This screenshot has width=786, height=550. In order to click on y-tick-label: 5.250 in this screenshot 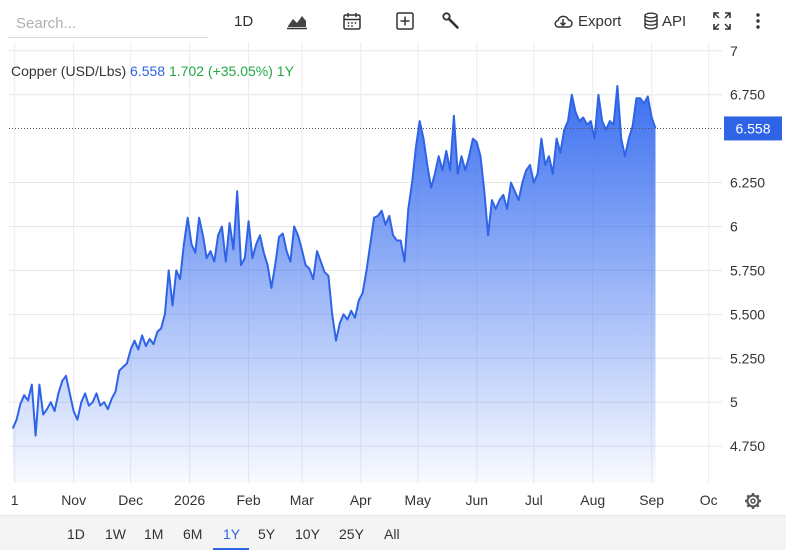, I will do `click(747, 358)`.